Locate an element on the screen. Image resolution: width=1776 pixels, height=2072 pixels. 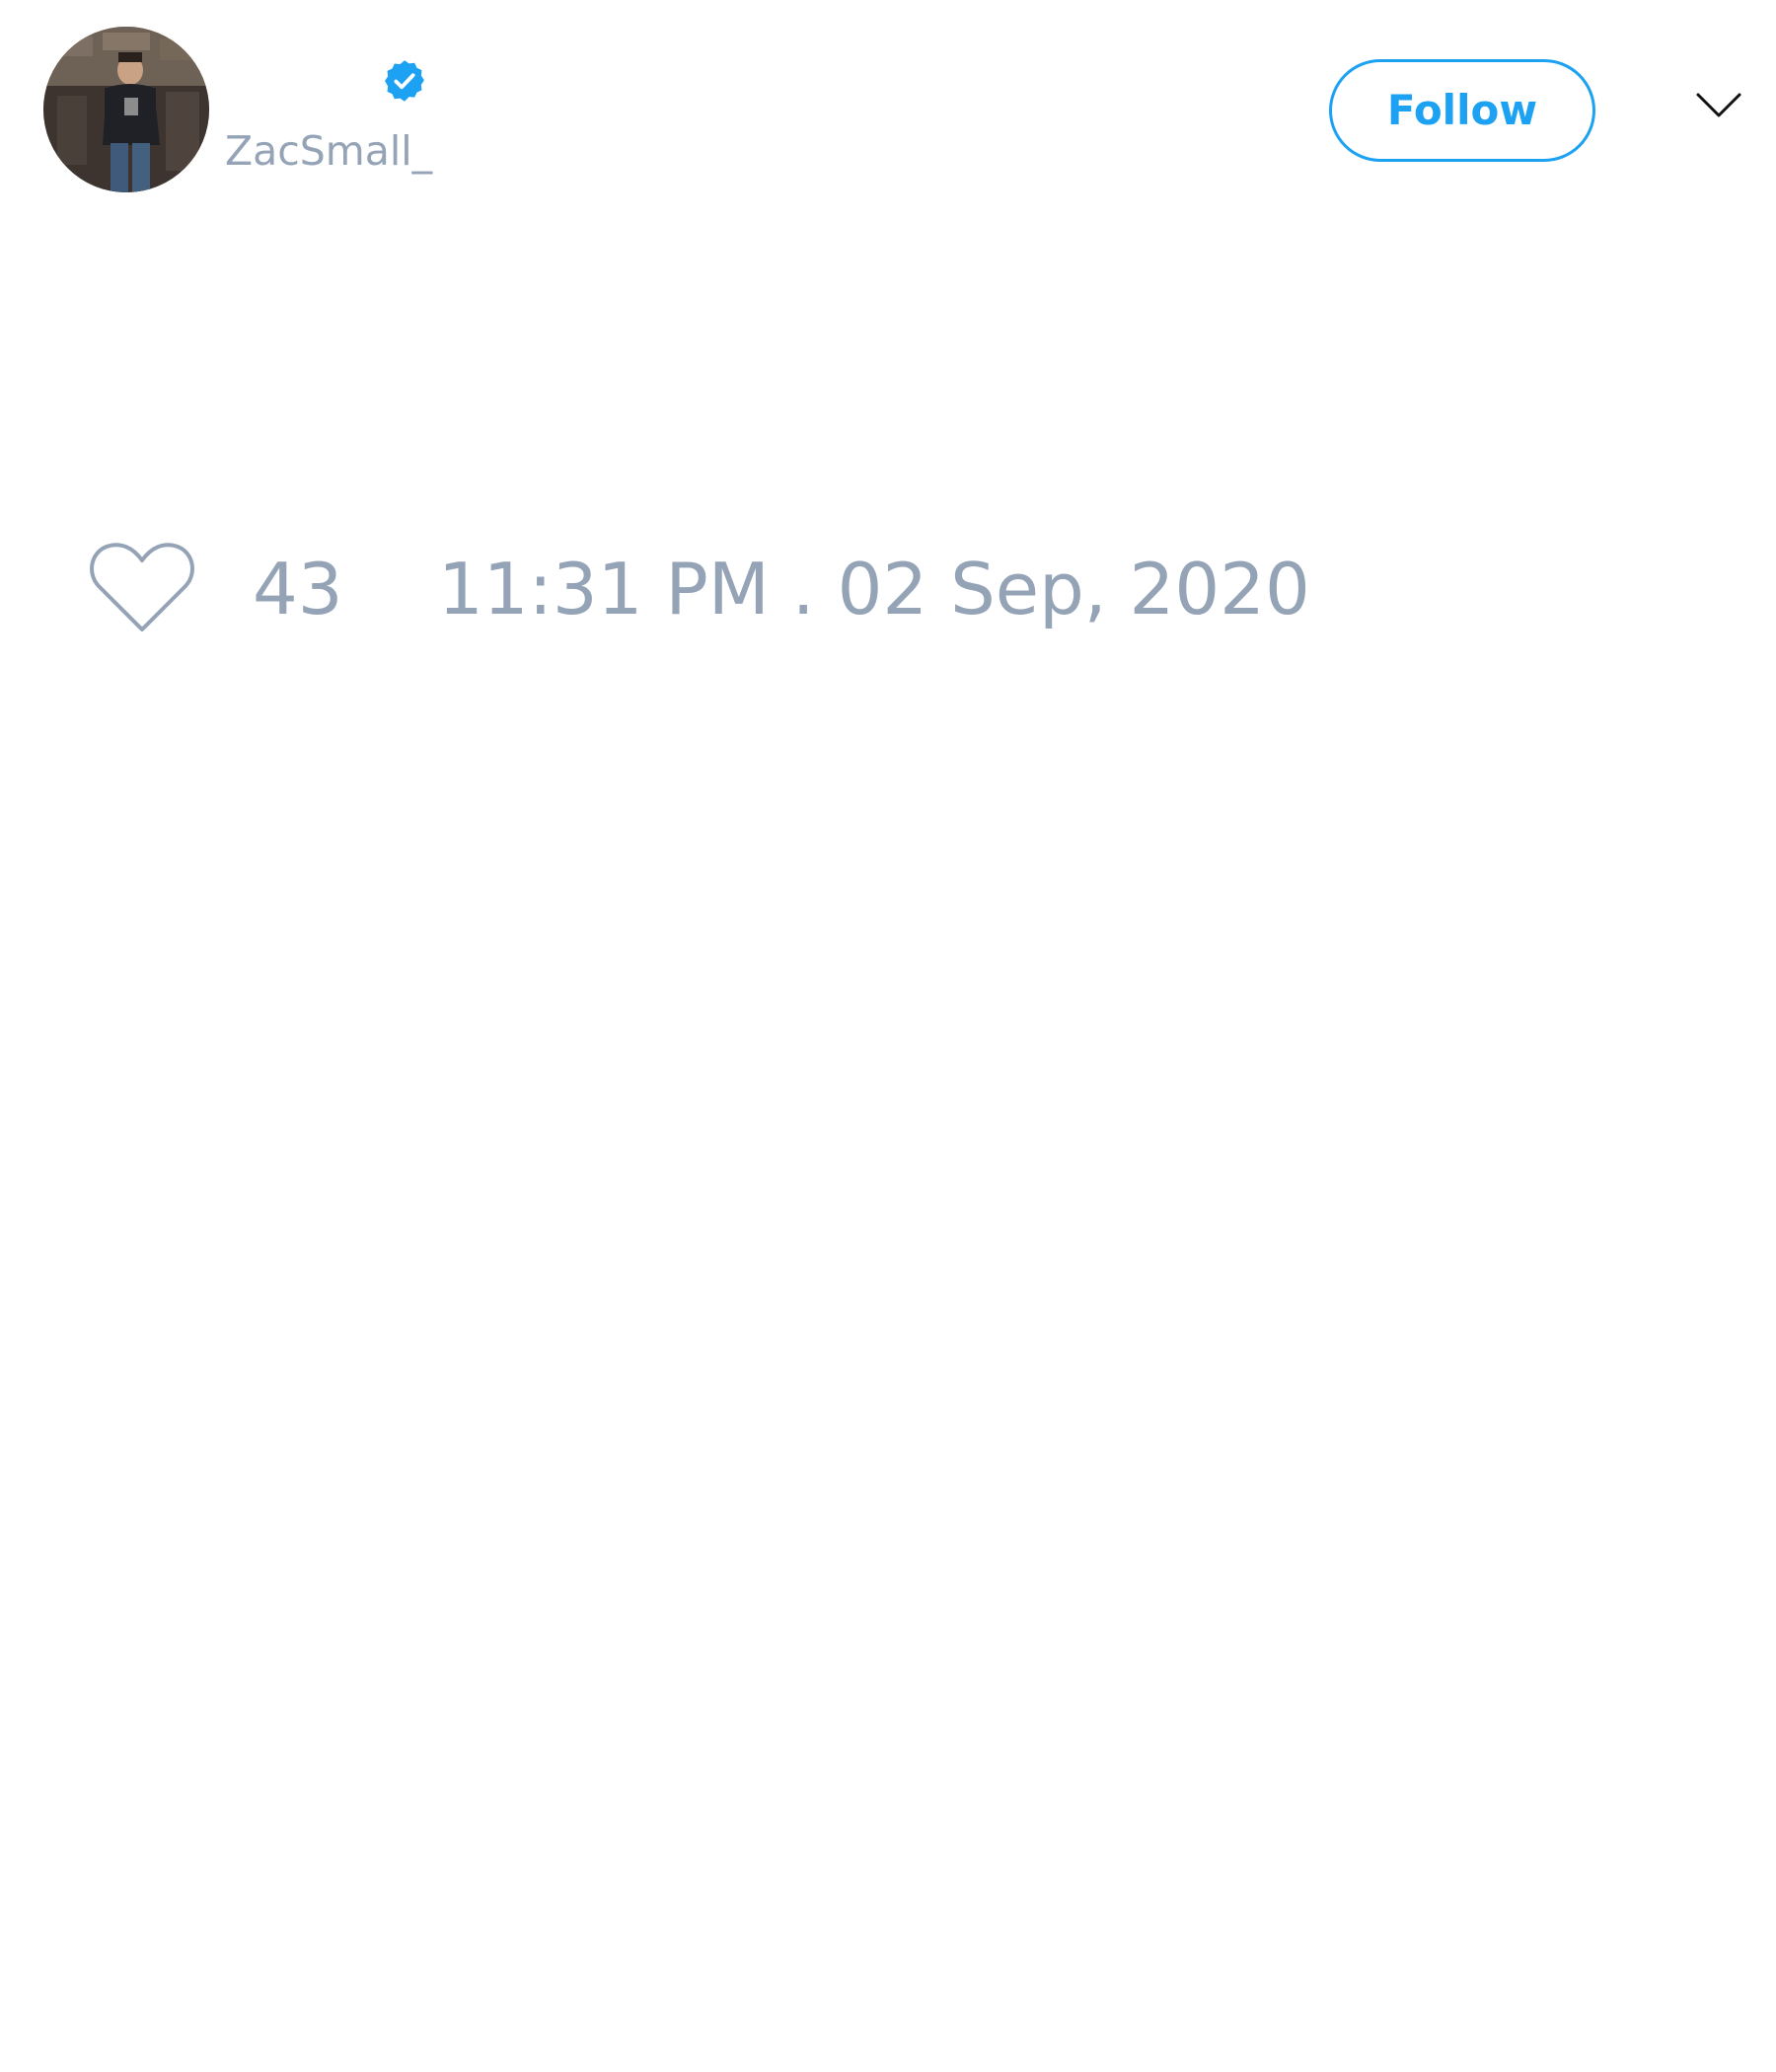
user-handle: ZacSmall_ is located at coordinates (329, 151).